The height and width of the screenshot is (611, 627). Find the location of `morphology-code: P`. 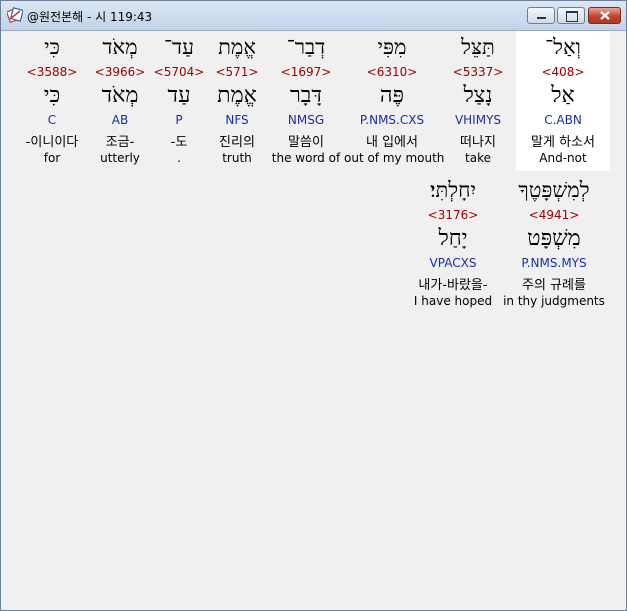

morphology-code: P is located at coordinates (179, 120).